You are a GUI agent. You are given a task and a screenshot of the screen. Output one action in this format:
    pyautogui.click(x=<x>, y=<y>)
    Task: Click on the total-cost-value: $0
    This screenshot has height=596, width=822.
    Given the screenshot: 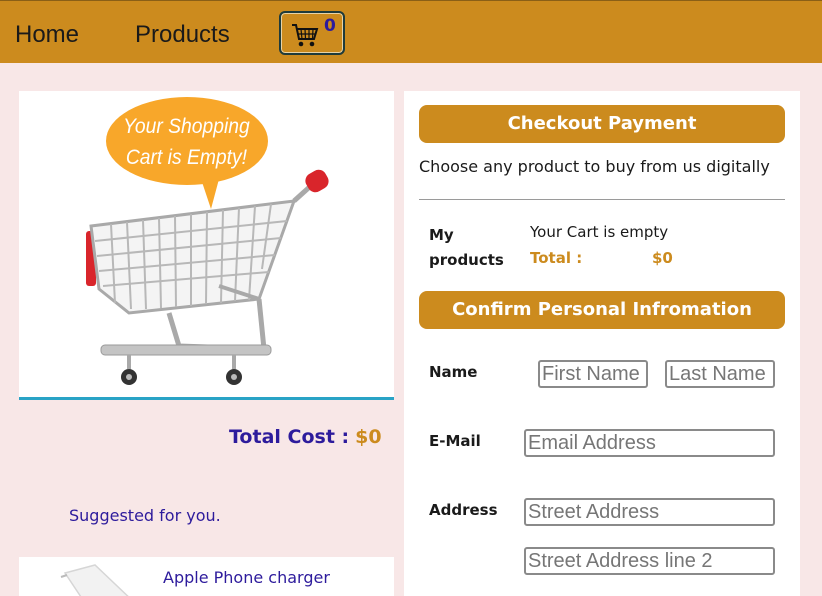 What is the action you would take?
    pyautogui.click(x=368, y=437)
    